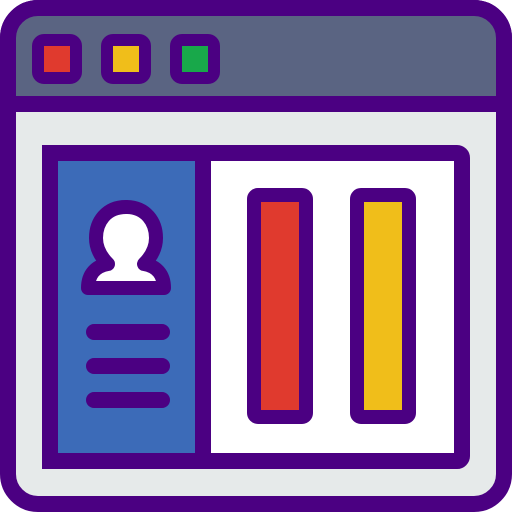 The image size is (512, 512). What do you see at coordinates (126, 247) in the screenshot?
I see `user-avatar-icon` at bounding box center [126, 247].